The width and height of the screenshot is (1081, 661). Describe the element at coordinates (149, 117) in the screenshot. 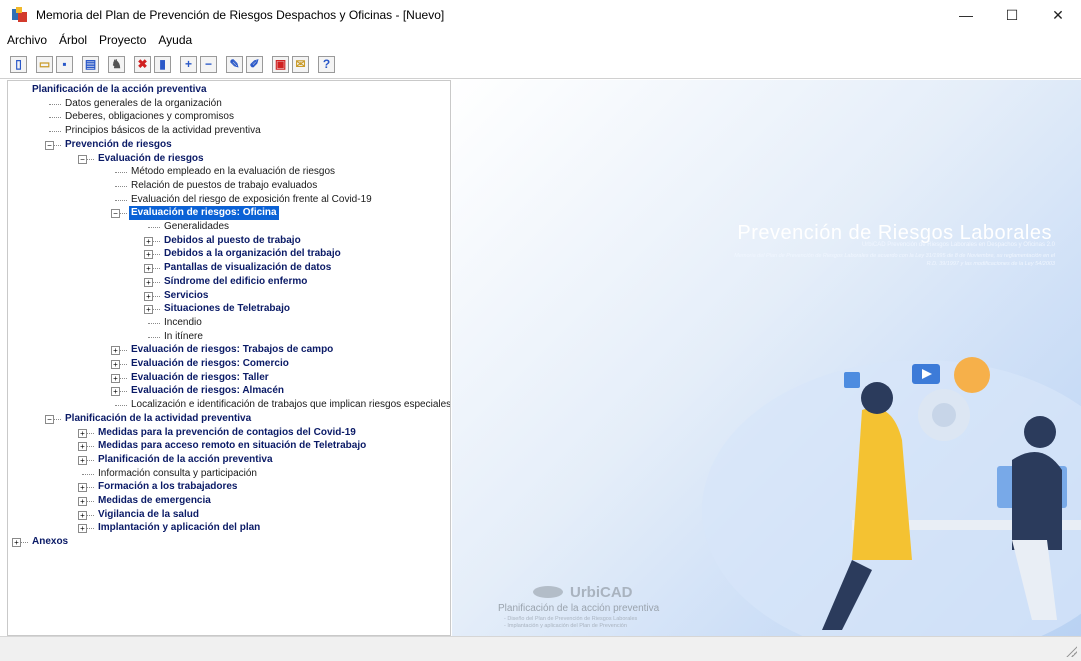

I see `tree-node: Deberes, obligaciones y compromisos` at that location.